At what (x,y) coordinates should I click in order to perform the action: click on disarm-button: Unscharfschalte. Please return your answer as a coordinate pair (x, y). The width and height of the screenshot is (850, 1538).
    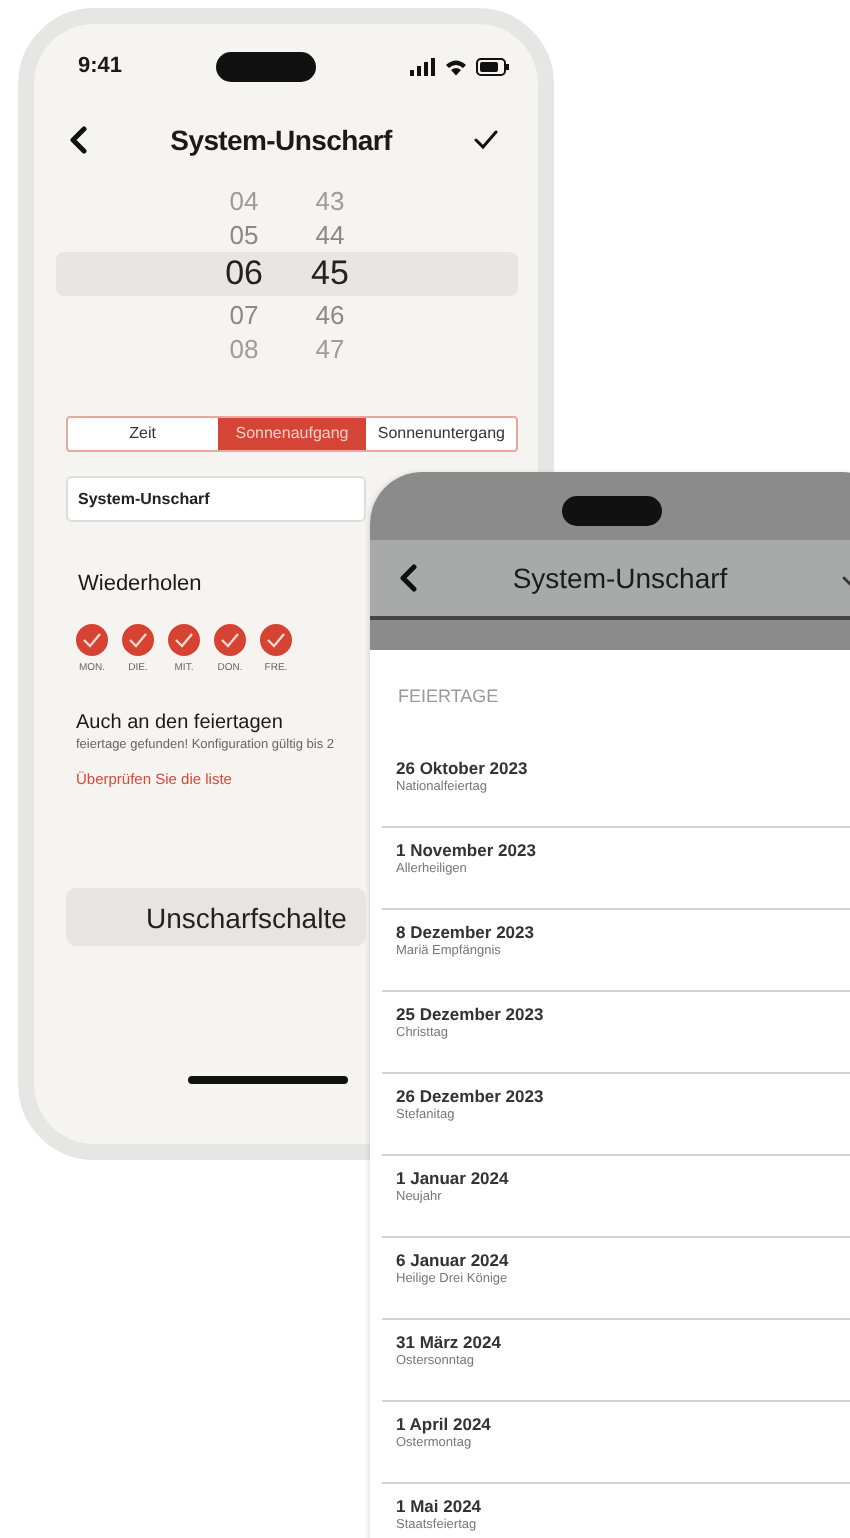
    Looking at the image, I should click on (216, 917).